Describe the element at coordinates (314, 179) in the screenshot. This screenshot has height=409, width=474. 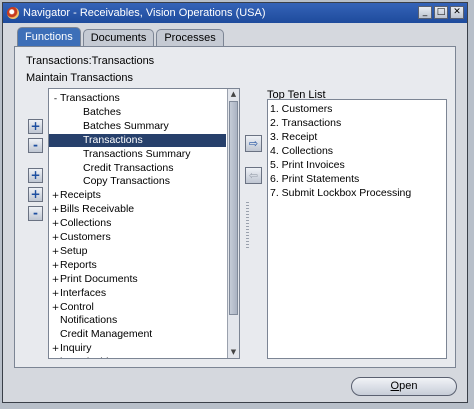
I see `topten-item: 6. Print Statements` at that location.